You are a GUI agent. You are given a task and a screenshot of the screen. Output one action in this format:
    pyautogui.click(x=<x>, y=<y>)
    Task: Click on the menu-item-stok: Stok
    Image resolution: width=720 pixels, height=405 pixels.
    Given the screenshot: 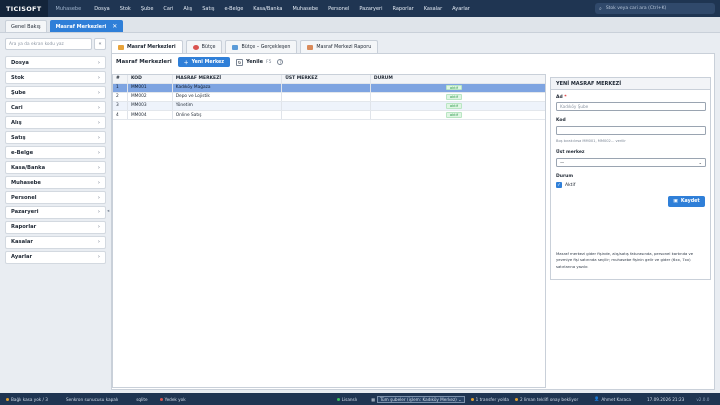 What is the action you would take?
    pyautogui.click(x=125, y=9)
    